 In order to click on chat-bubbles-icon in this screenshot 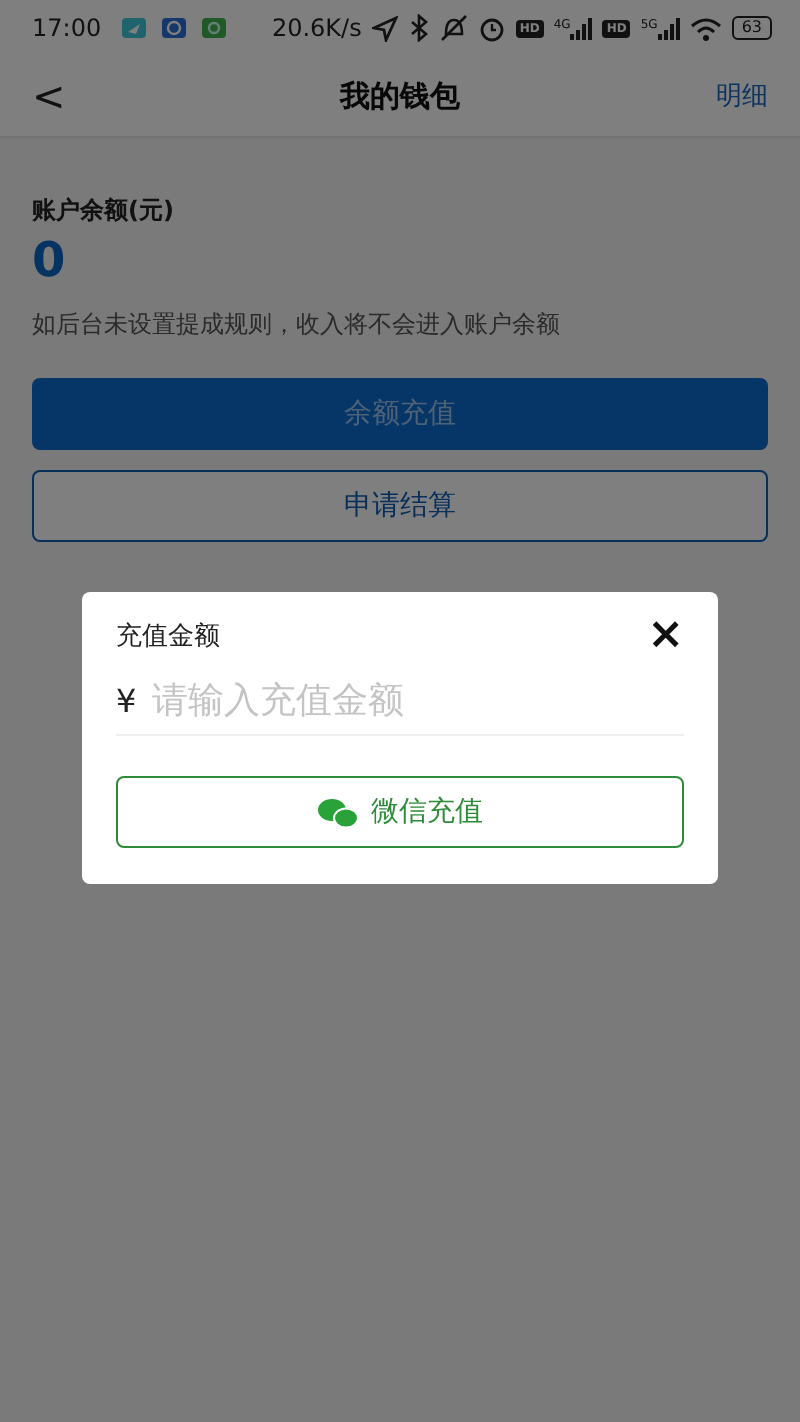, I will do `click(338, 812)`.